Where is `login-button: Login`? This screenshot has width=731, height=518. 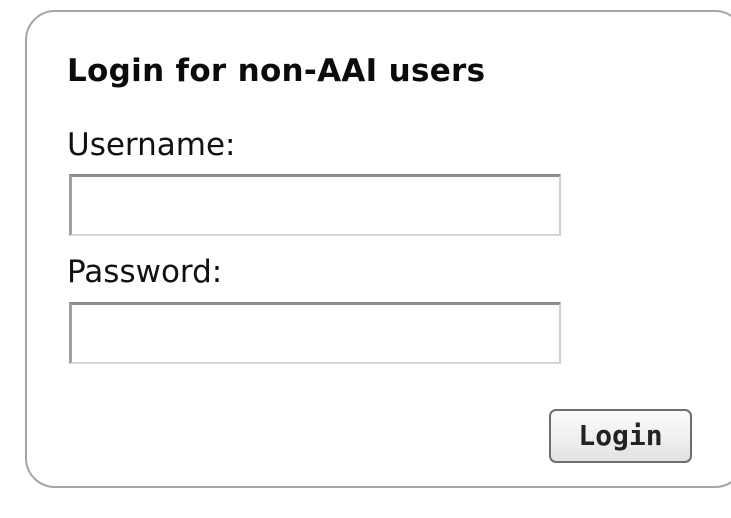 login-button: Login is located at coordinates (620, 436).